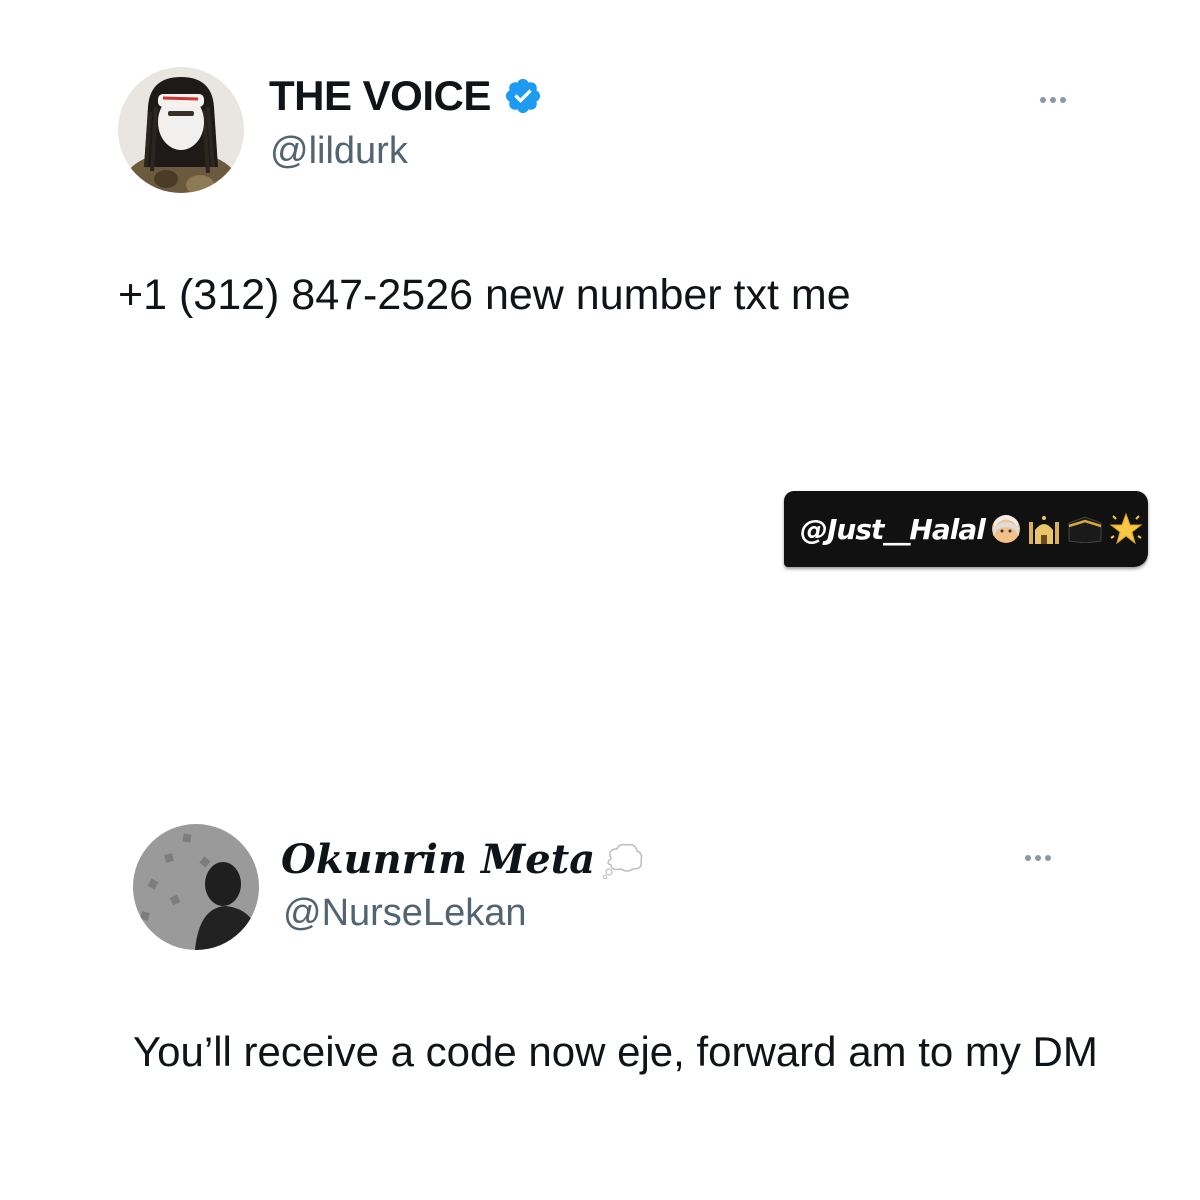 The width and height of the screenshot is (1200, 1200). Describe the element at coordinates (622, 861) in the screenshot. I see `thought-balloon-icon` at that location.